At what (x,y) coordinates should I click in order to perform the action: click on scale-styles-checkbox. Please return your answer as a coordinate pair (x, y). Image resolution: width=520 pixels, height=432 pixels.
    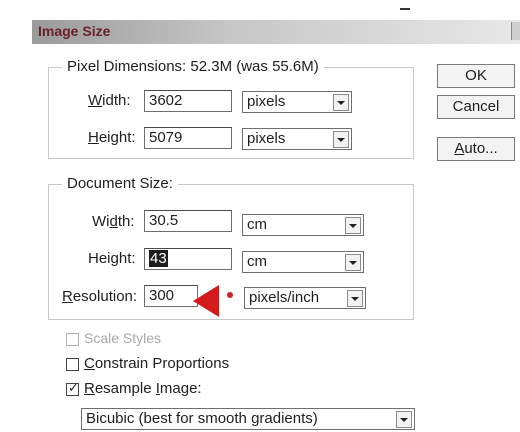
    Looking at the image, I should click on (72, 339).